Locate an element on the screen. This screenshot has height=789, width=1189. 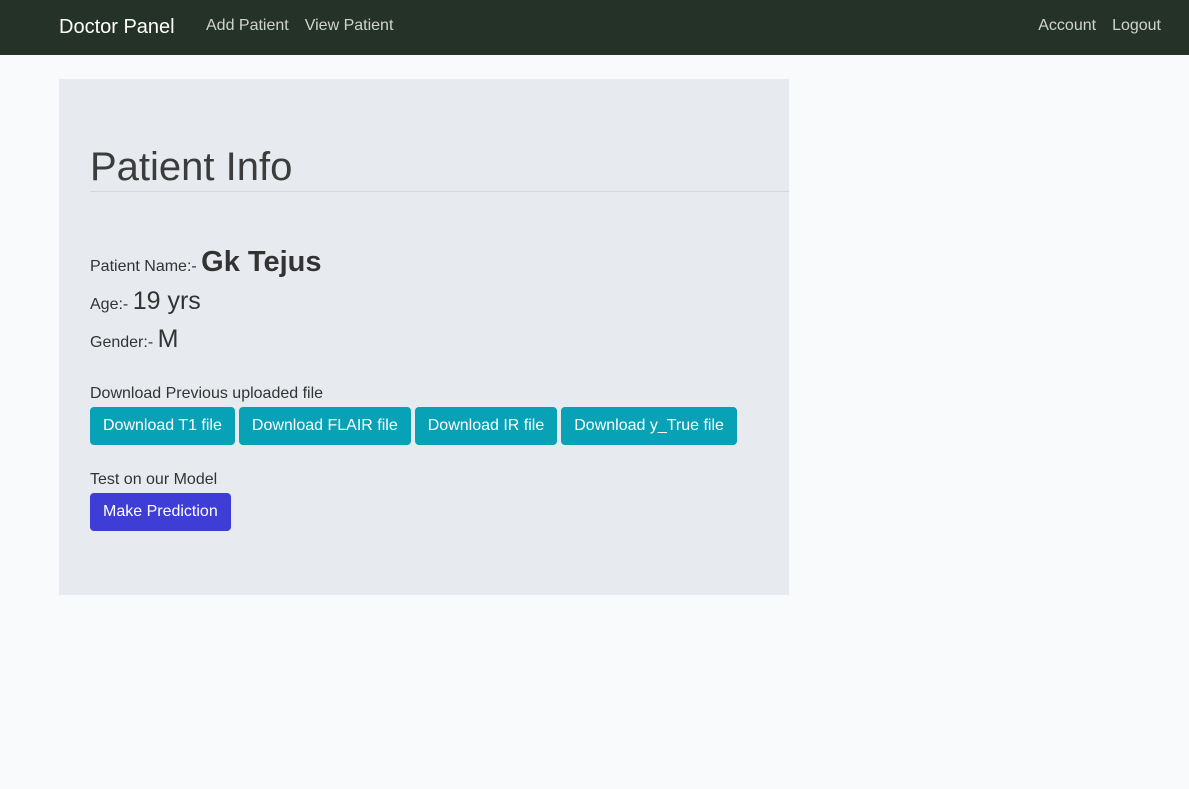
patient-gender-row: Gender:- M is located at coordinates (134, 339).